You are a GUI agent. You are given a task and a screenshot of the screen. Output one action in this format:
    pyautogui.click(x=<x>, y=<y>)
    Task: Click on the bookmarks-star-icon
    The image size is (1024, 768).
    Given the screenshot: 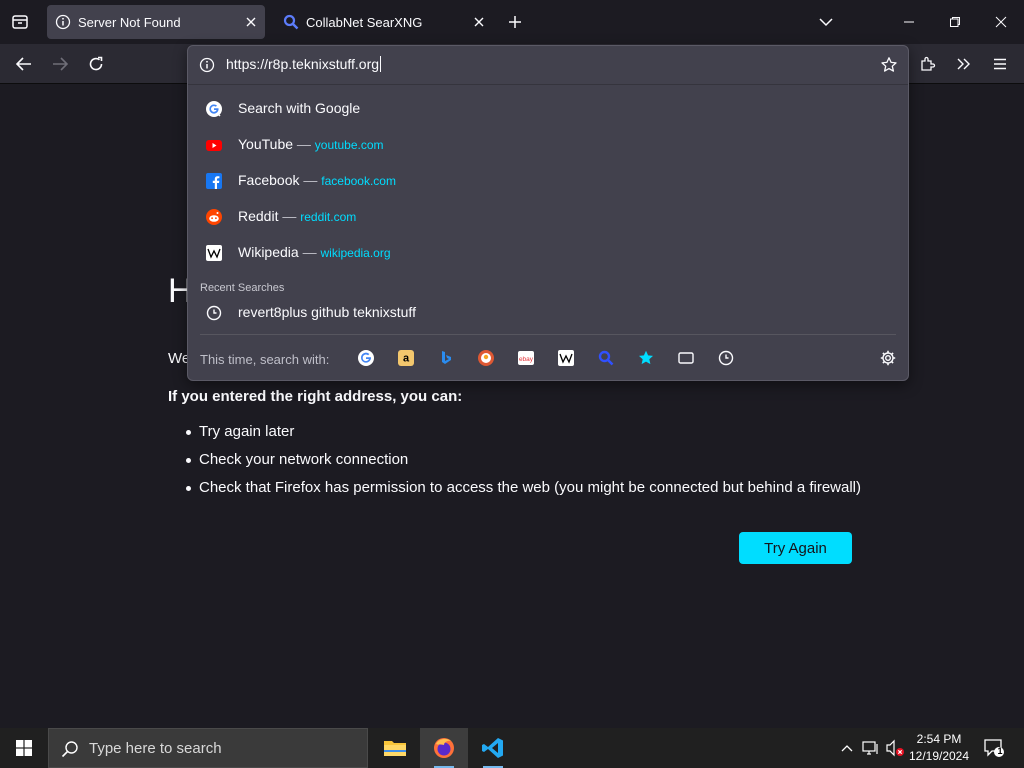 What is the action you would take?
    pyautogui.click(x=646, y=358)
    